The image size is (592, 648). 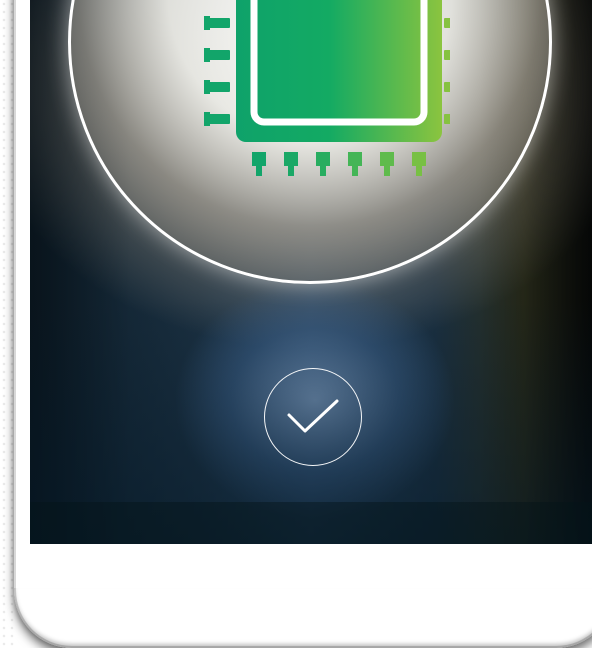 I want to click on checkmark-icon, so click(x=313, y=416).